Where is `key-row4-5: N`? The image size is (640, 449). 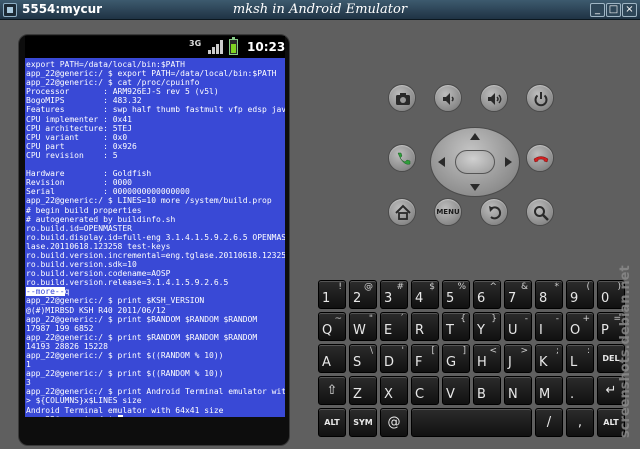
key-row4-5: N is located at coordinates (518, 390).